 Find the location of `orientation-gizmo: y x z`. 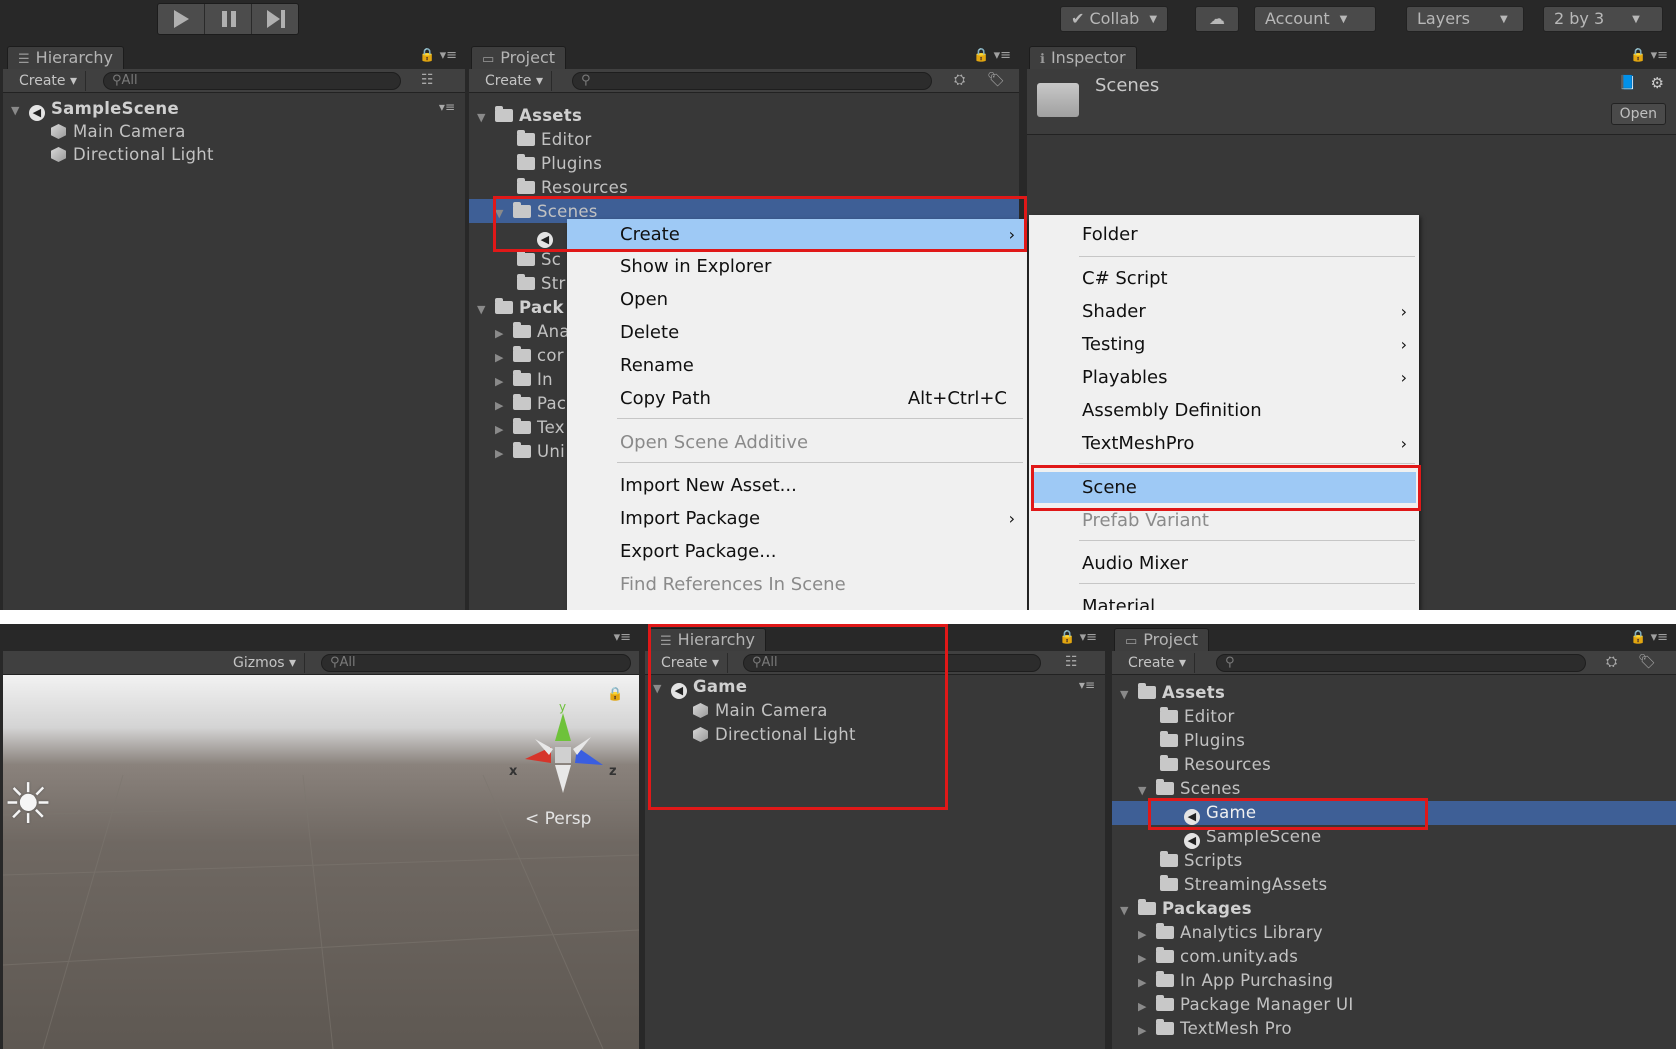

orientation-gizmo: y x z is located at coordinates (565, 753).